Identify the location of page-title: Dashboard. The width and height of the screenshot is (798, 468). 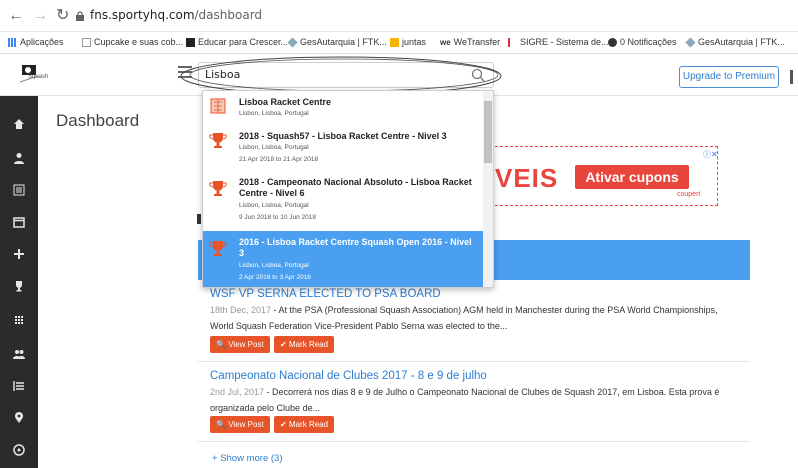
(98, 120).